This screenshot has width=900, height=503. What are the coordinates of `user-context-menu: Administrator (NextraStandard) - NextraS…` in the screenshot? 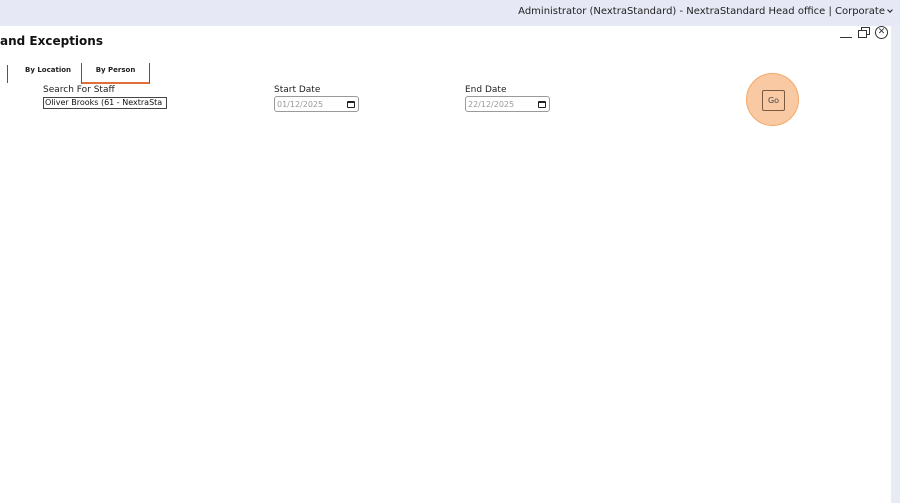 It's located at (705, 11).